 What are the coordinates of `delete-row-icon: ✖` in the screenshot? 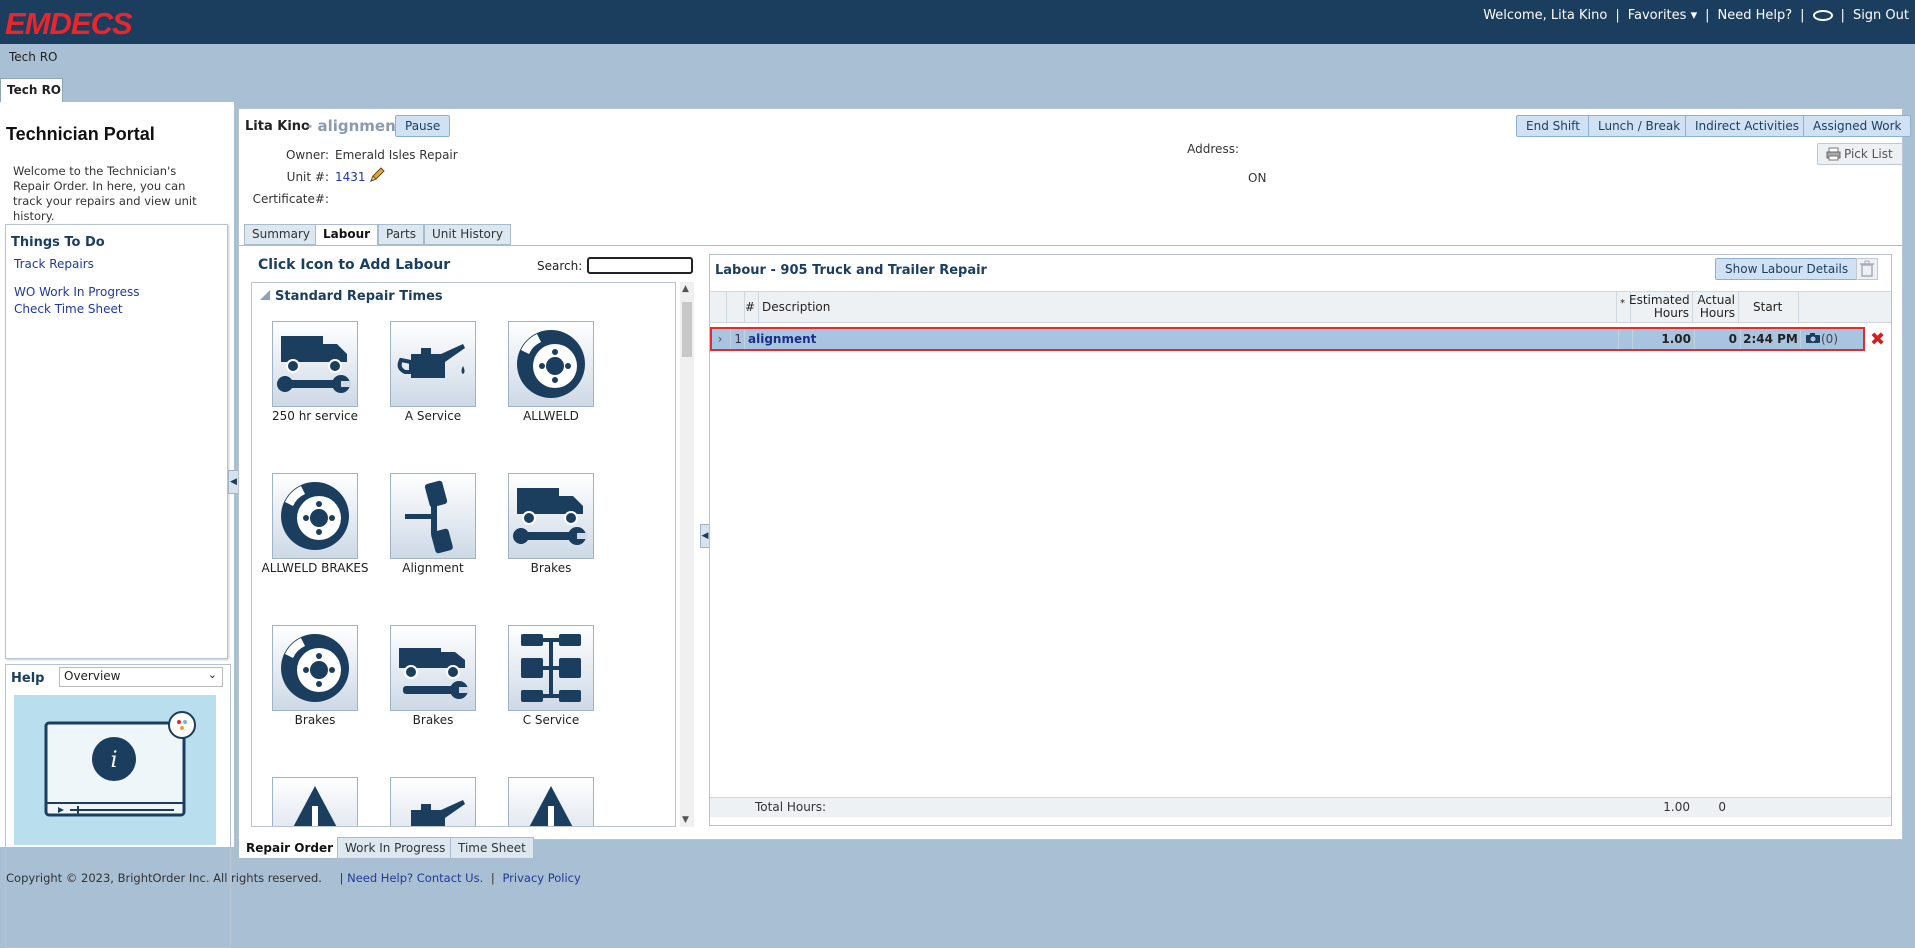 It's located at (1877, 340).